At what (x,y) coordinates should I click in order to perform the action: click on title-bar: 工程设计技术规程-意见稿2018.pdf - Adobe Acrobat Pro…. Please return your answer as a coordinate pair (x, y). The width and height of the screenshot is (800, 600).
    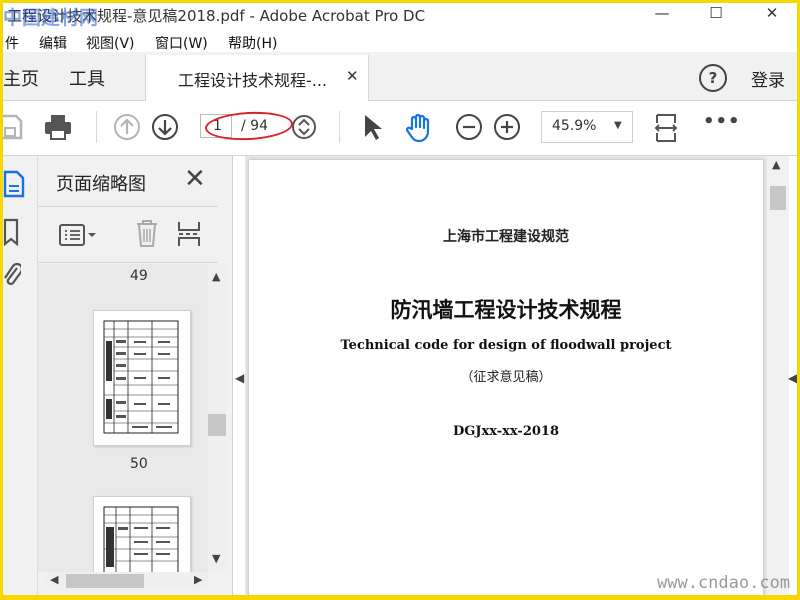
    Looking at the image, I should click on (400, 15).